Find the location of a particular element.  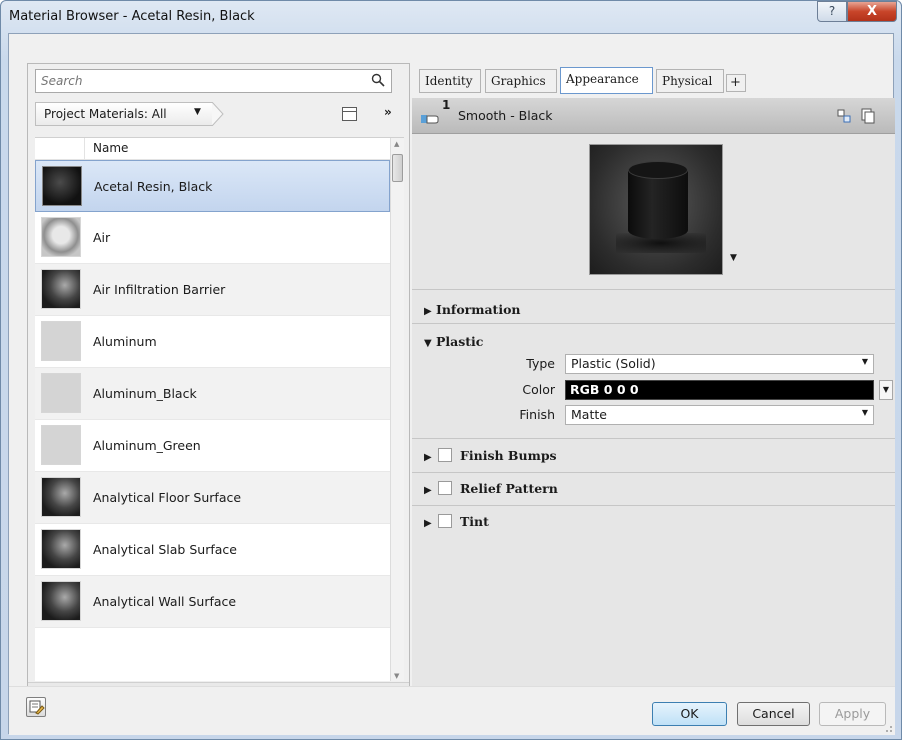

scroll-down-icon: ▼ is located at coordinates (396, 676).